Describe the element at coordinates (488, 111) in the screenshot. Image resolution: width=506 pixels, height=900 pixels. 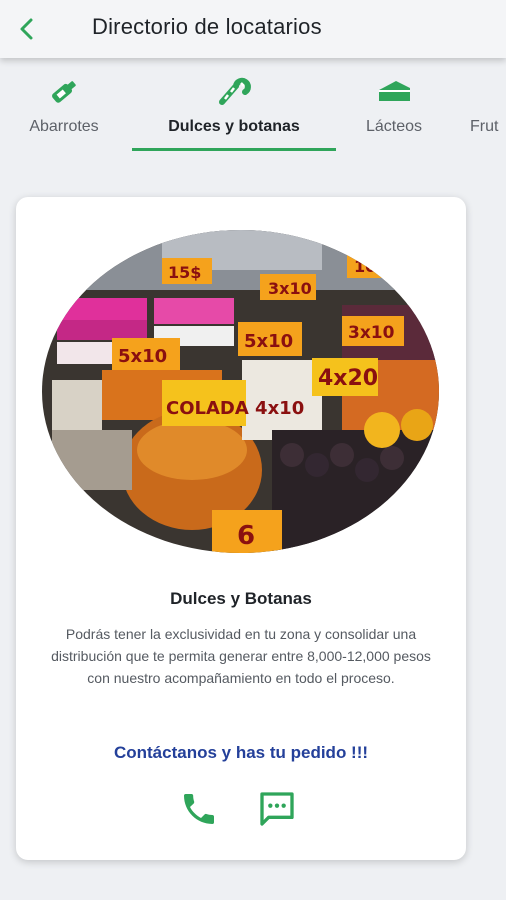
I see `tab-frutas: Frut` at that location.